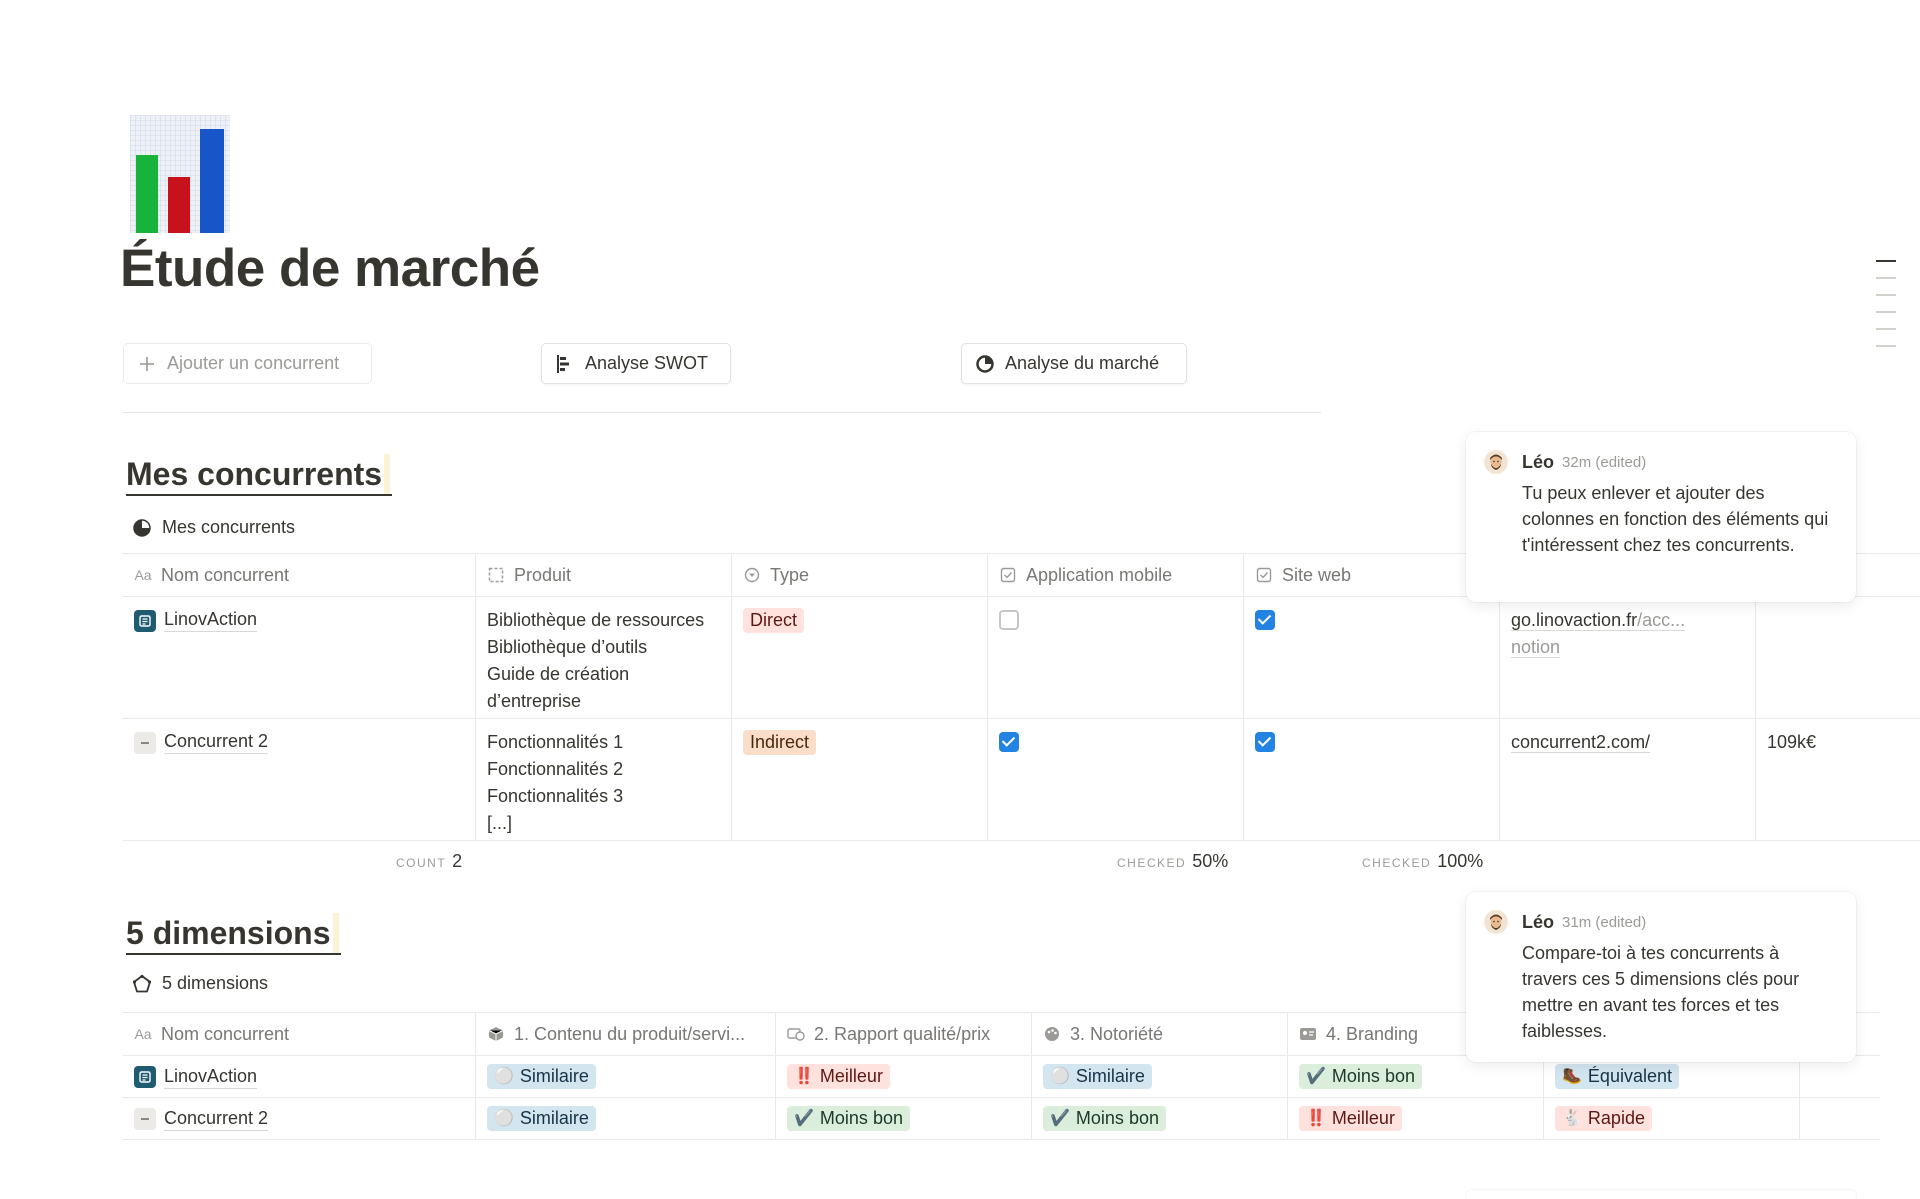  Describe the element at coordinates (1372, 1033) in the screenshot. I see `column-header-label: 4. Branding` at that location.